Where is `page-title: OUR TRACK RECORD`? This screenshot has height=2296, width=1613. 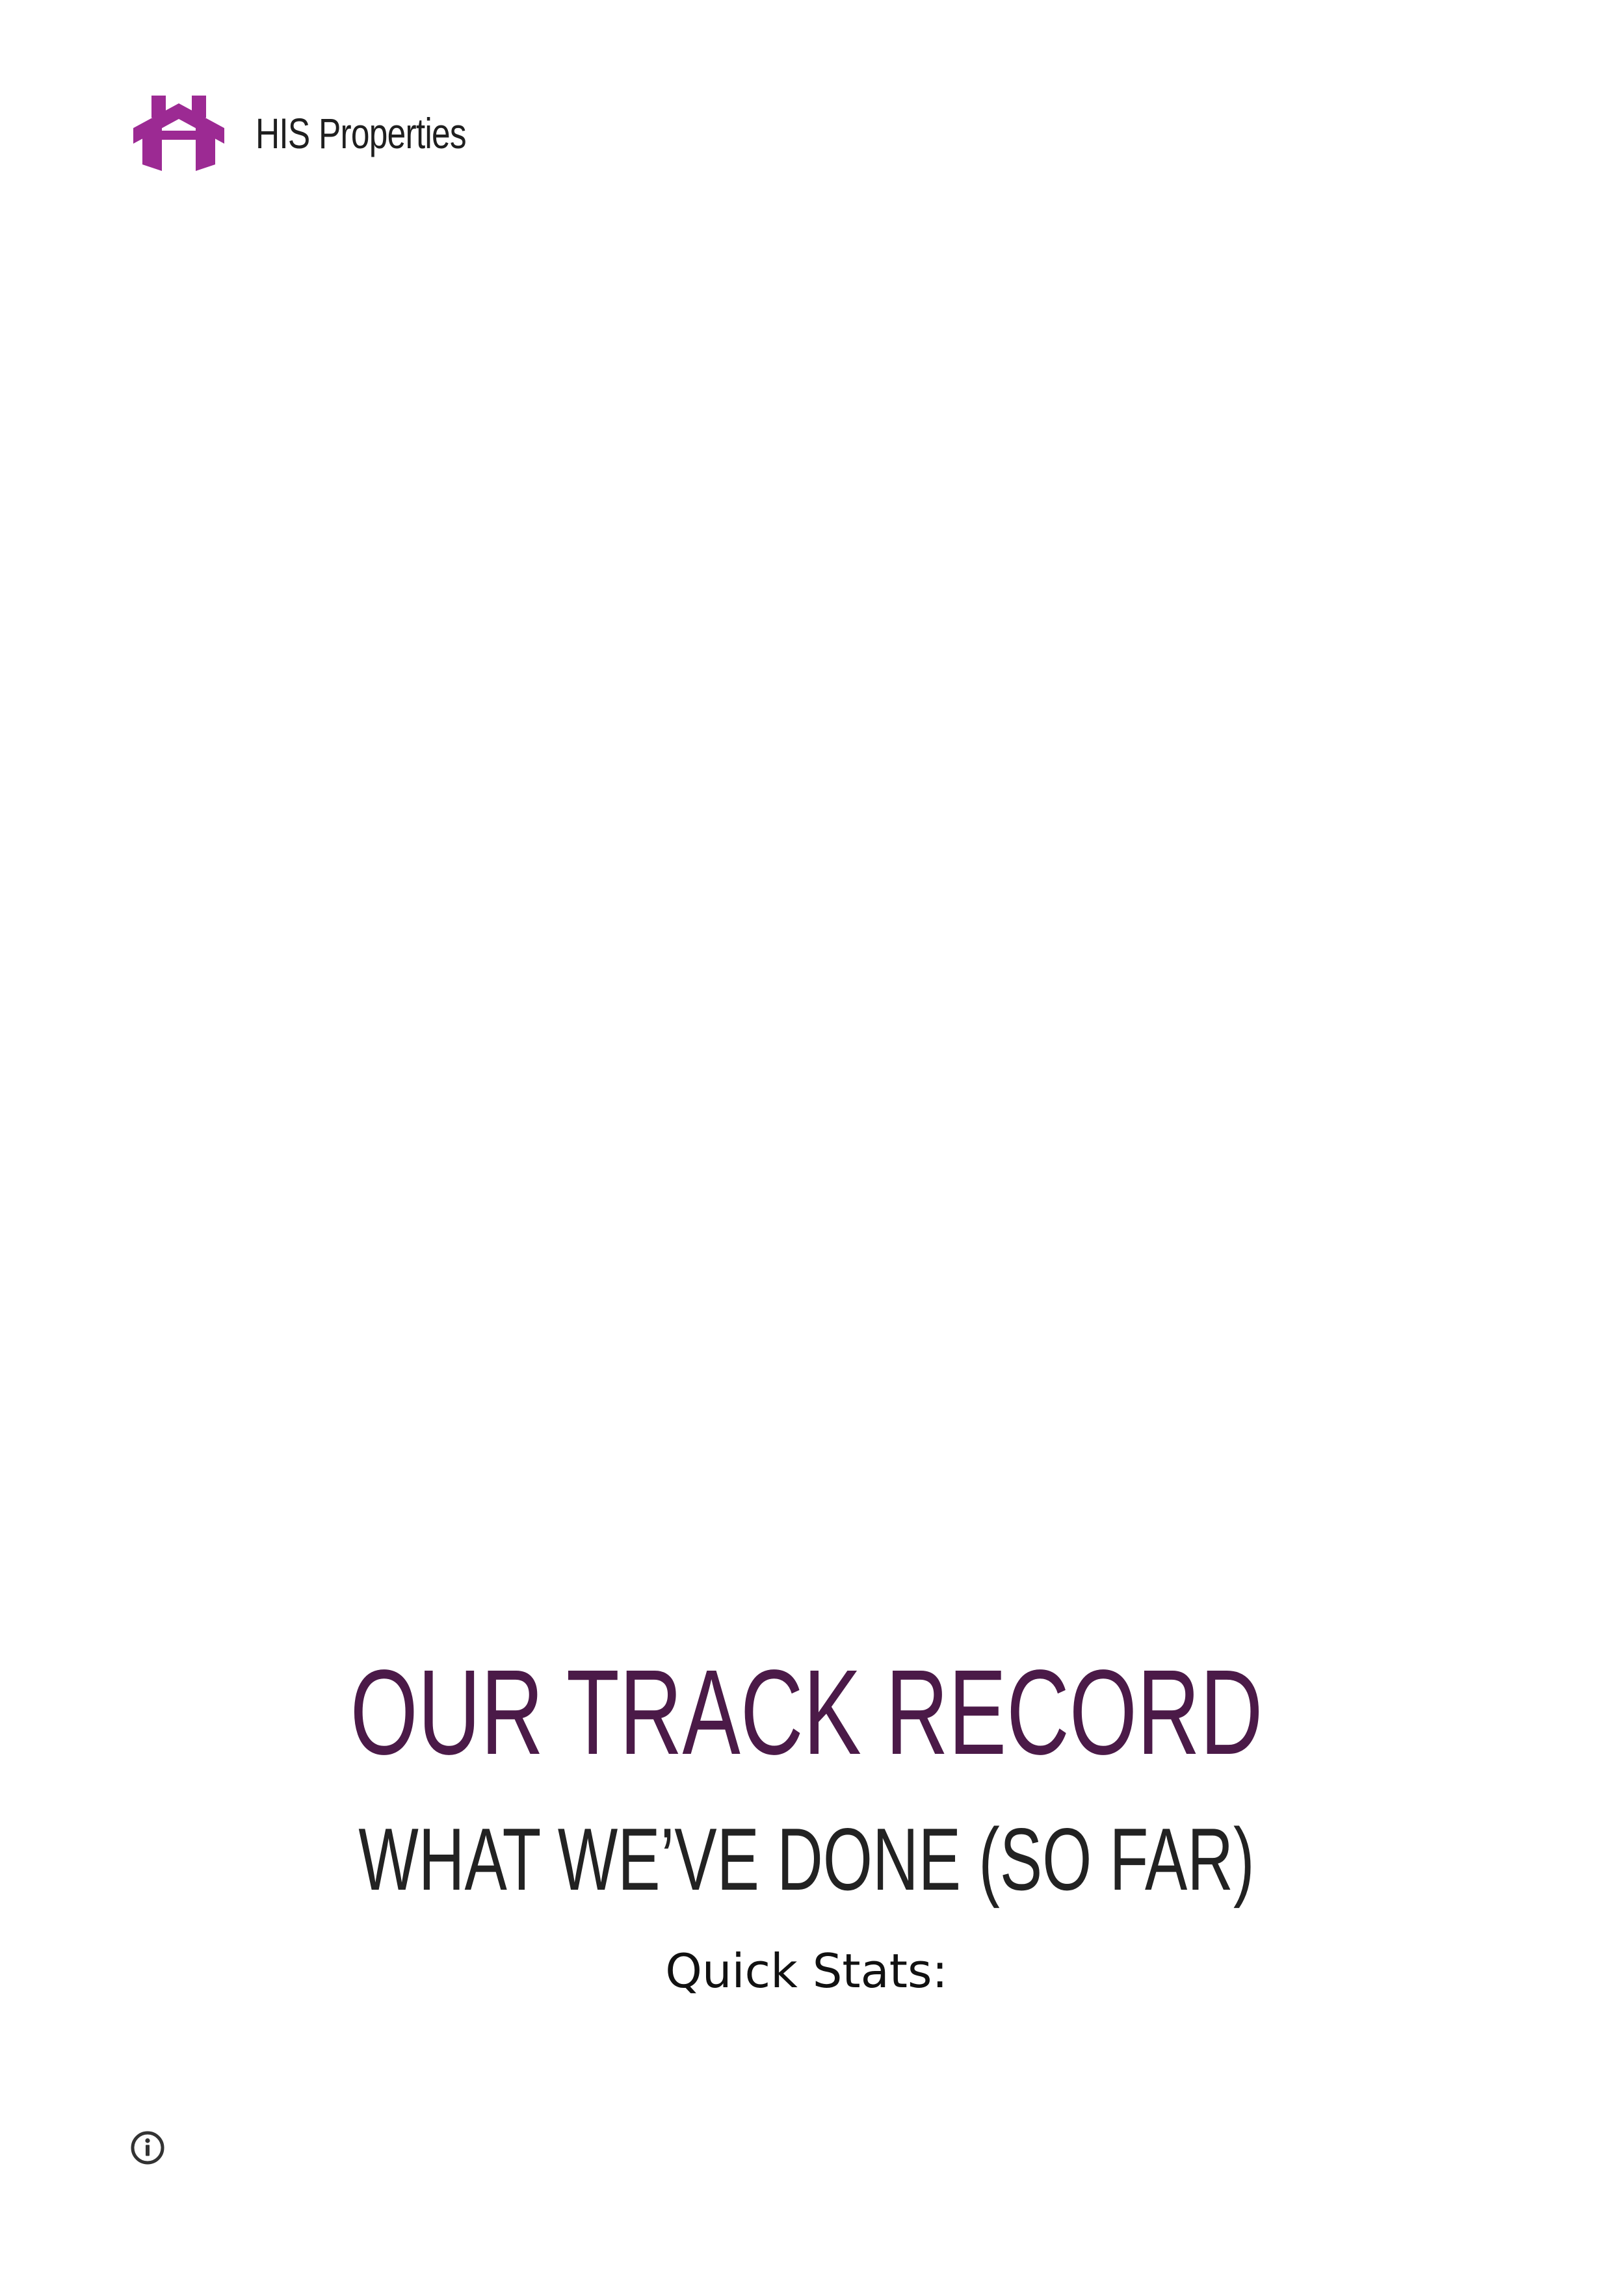
page-title: OUR TRACK RECORD is located at coordinates (806, 1712).